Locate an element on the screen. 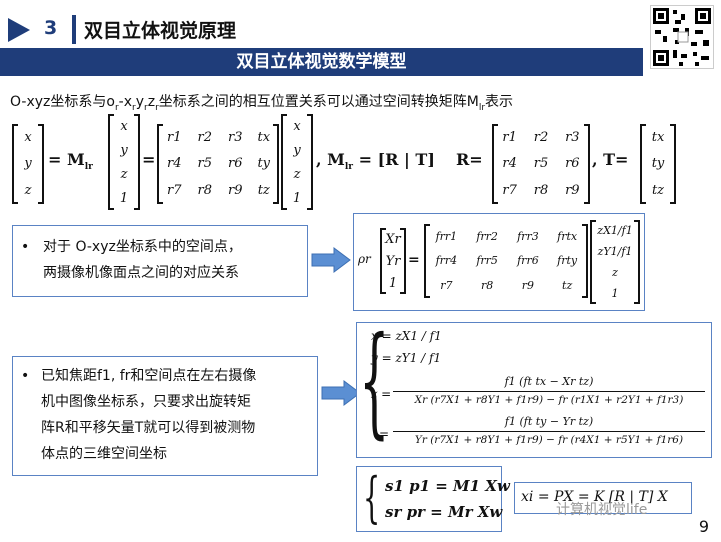 The height and width of the screenshot is (542, 721). watermark: 计算机视觉life is located at coordinates (602, 510).